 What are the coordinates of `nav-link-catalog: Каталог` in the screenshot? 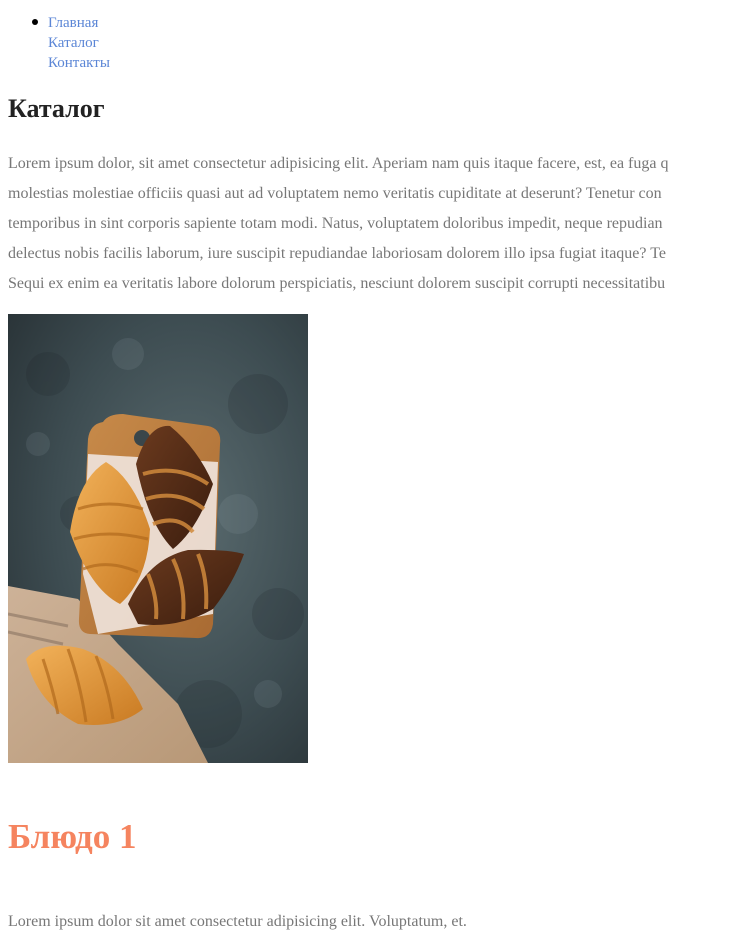 It's located at (73, 43).